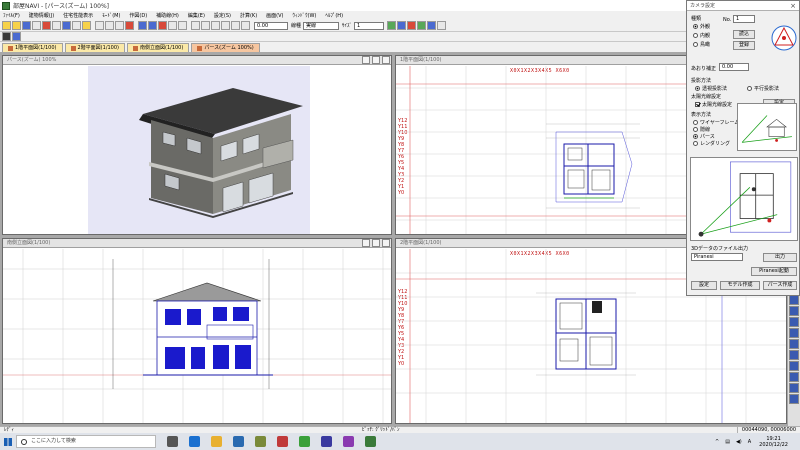 This screenshot has height=450, width=800. What do you see at coordinates (16, 25) in the screenshot?
I see `open-file-icon` at bounding box center [16, 25].